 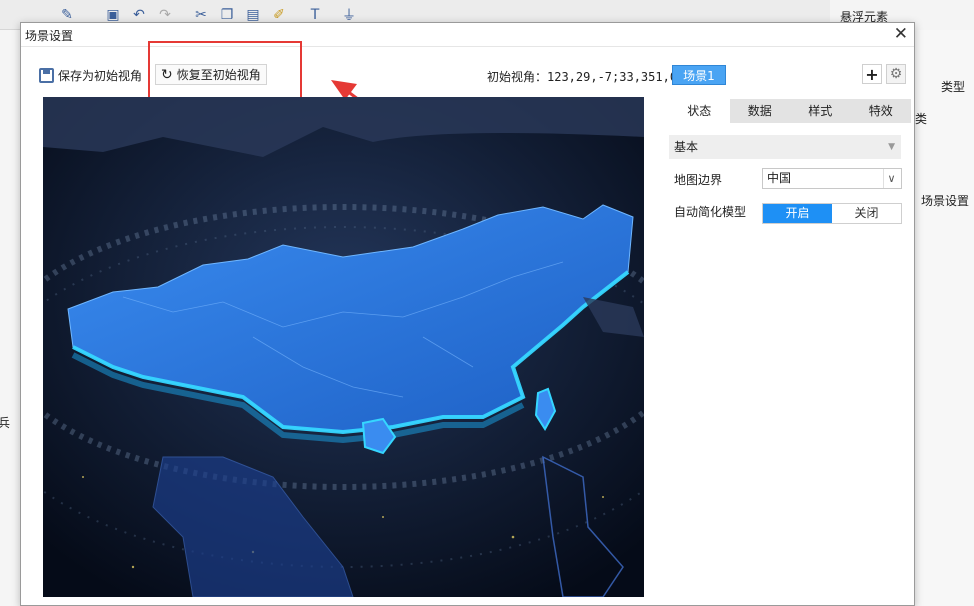 I want to click on add-icon: +, so click(x=872, y=74).